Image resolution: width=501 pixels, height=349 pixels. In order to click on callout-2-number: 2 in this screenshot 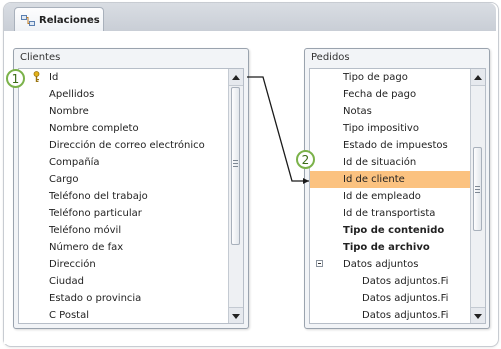, I will do `click(305, 159)`.